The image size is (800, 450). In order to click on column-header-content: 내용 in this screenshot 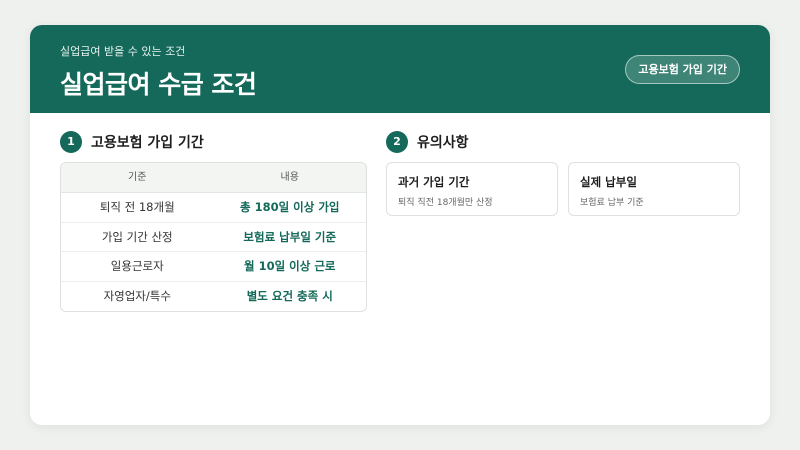, I will do `click(289, 177)`.